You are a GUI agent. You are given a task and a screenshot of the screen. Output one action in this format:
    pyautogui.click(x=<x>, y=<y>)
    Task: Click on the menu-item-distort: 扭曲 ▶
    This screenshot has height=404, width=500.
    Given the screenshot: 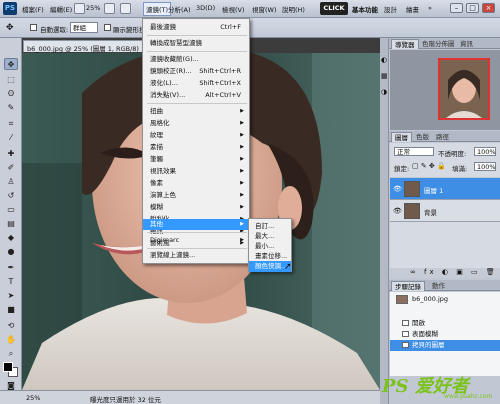 What is the action you would take?
    pyautogui.click(x=196, y=111)
    